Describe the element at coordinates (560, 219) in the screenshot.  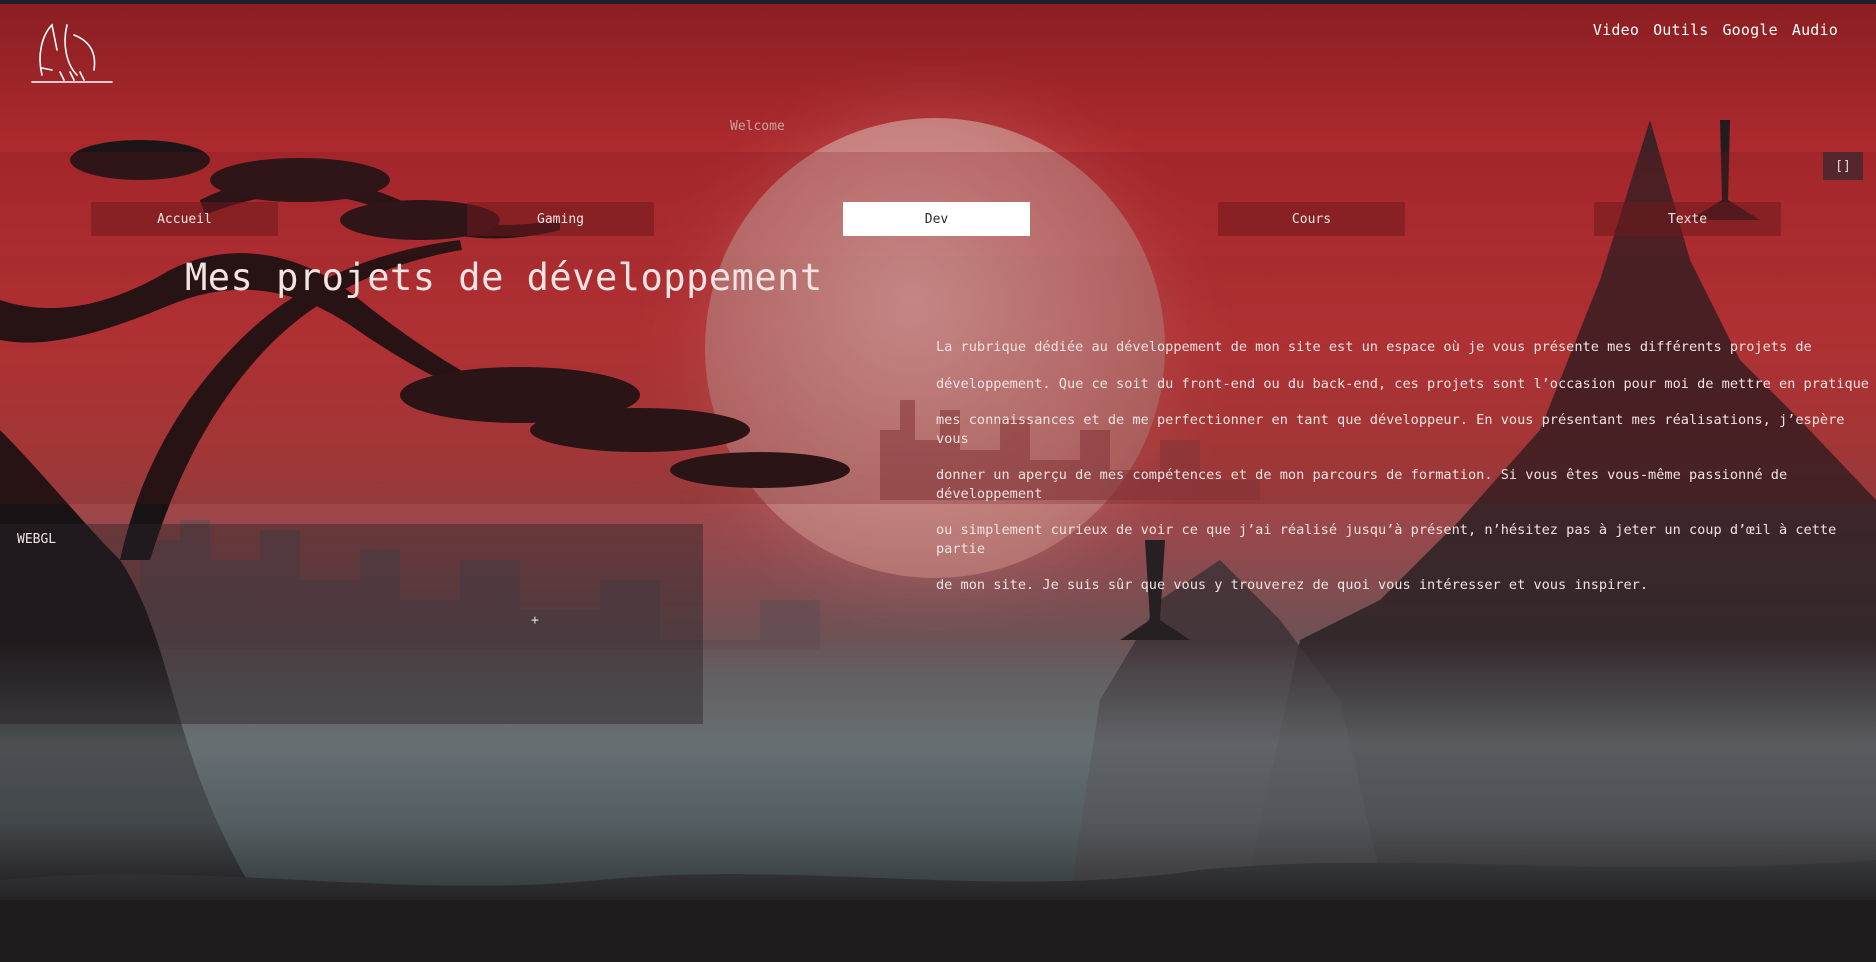
I see `tab-gaming: Gaming` at that location.